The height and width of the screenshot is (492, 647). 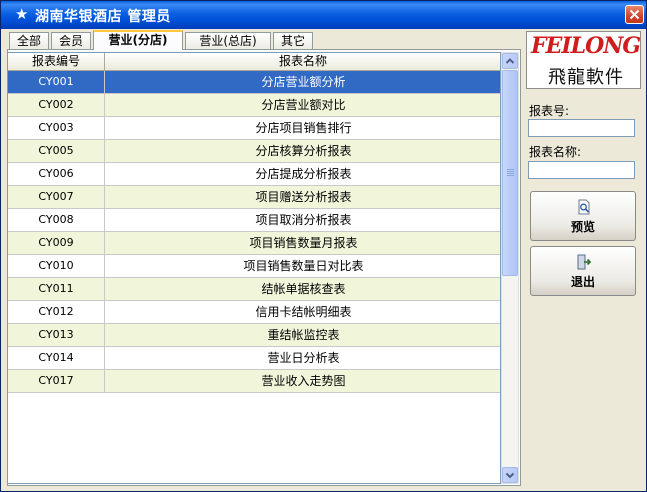 What do you see at coordinates (56, 151) in the screenshot?
I see `report-code-cell: CY005` at bounding box center [56, 151].